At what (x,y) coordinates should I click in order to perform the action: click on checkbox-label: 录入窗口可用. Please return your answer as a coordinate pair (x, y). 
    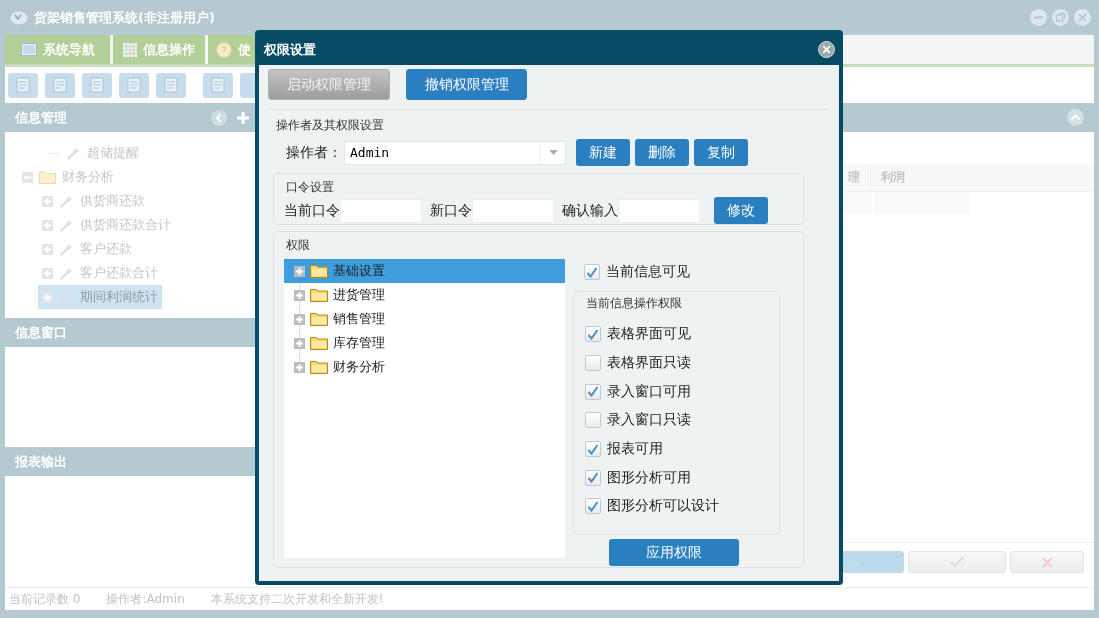
    Looking at the image, I should click on (649, 391).